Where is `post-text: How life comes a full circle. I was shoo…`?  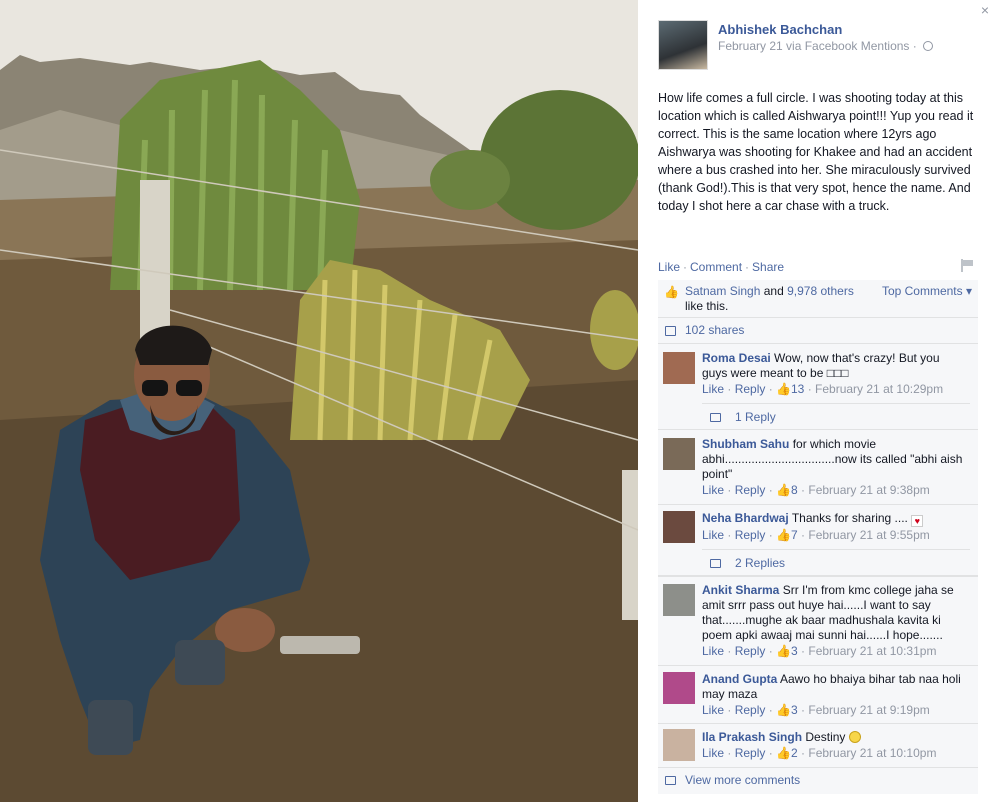
post-text: How life comes a full circle. I was shoo… is located at coordinates (816, 152).